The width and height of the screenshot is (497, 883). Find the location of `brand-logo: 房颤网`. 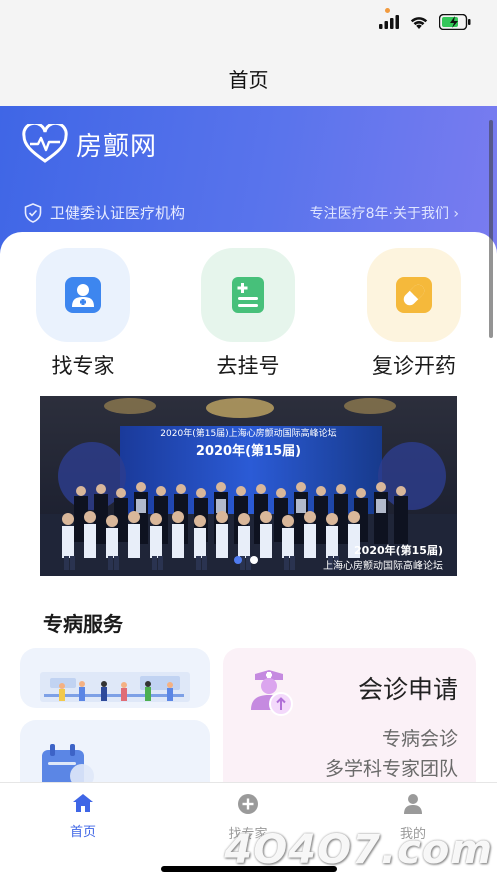

brand-logo: 房颤网 is located at coordinates (89, 144).